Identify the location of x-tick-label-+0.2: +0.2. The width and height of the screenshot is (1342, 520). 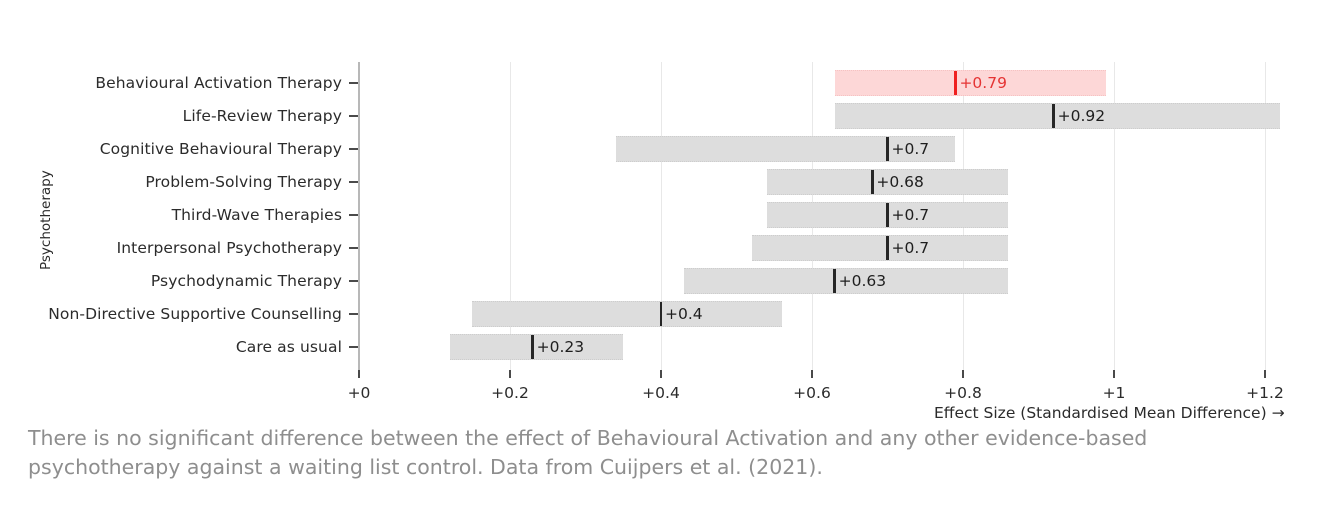
(510, 393).